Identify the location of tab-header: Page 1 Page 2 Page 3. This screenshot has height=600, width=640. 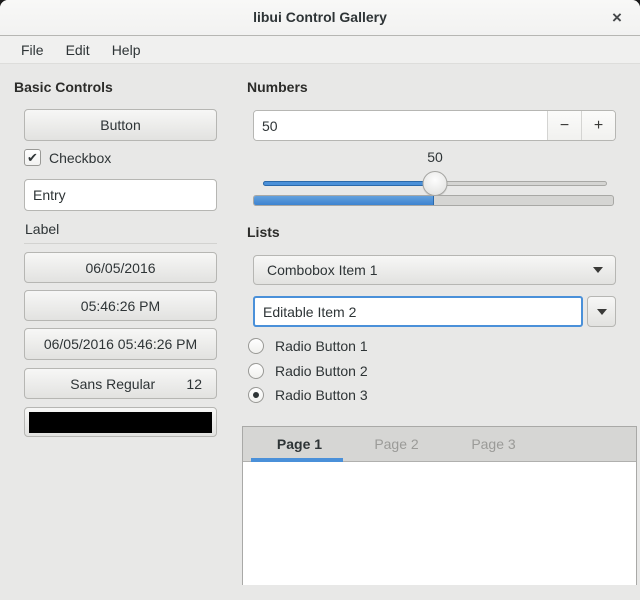
(439, 444).